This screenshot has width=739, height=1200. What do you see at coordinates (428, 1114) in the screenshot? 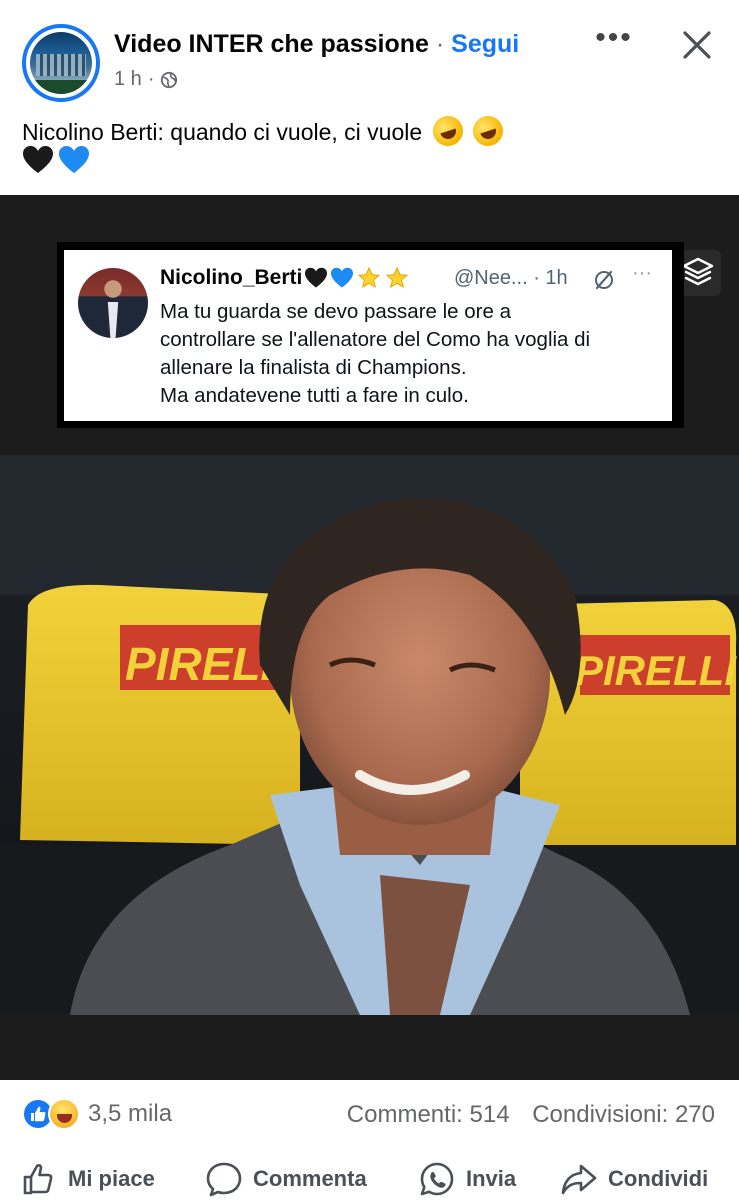
I see `comments-count: Commenti: 514` at bounding box center [428, 1114].